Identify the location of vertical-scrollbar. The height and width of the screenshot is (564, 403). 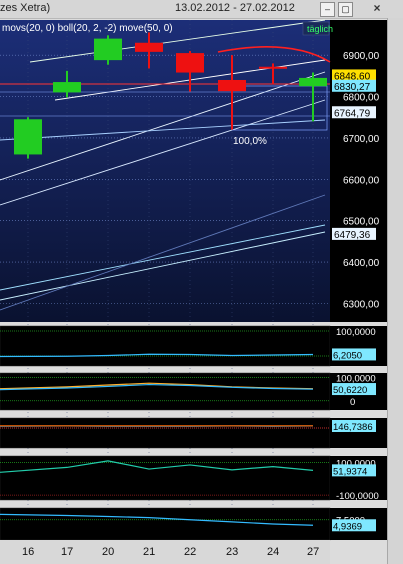
(395, 291).